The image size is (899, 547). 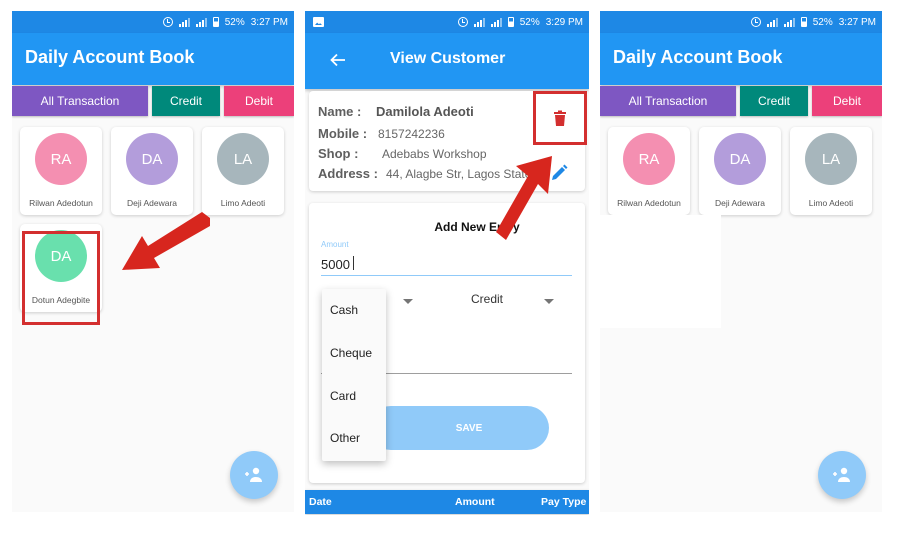 What do you see at coordinates (487, 299) in the screenshot?
I see `entry-type-dropdown: Credit` at bounding box center [487, 299].